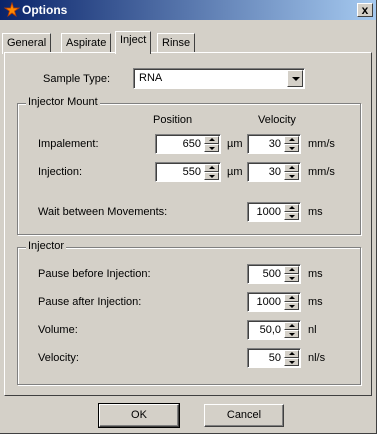  Describe the element at coordinates (151, 78) in the screenshot. I see `sample-type-value: RNA` at that location.